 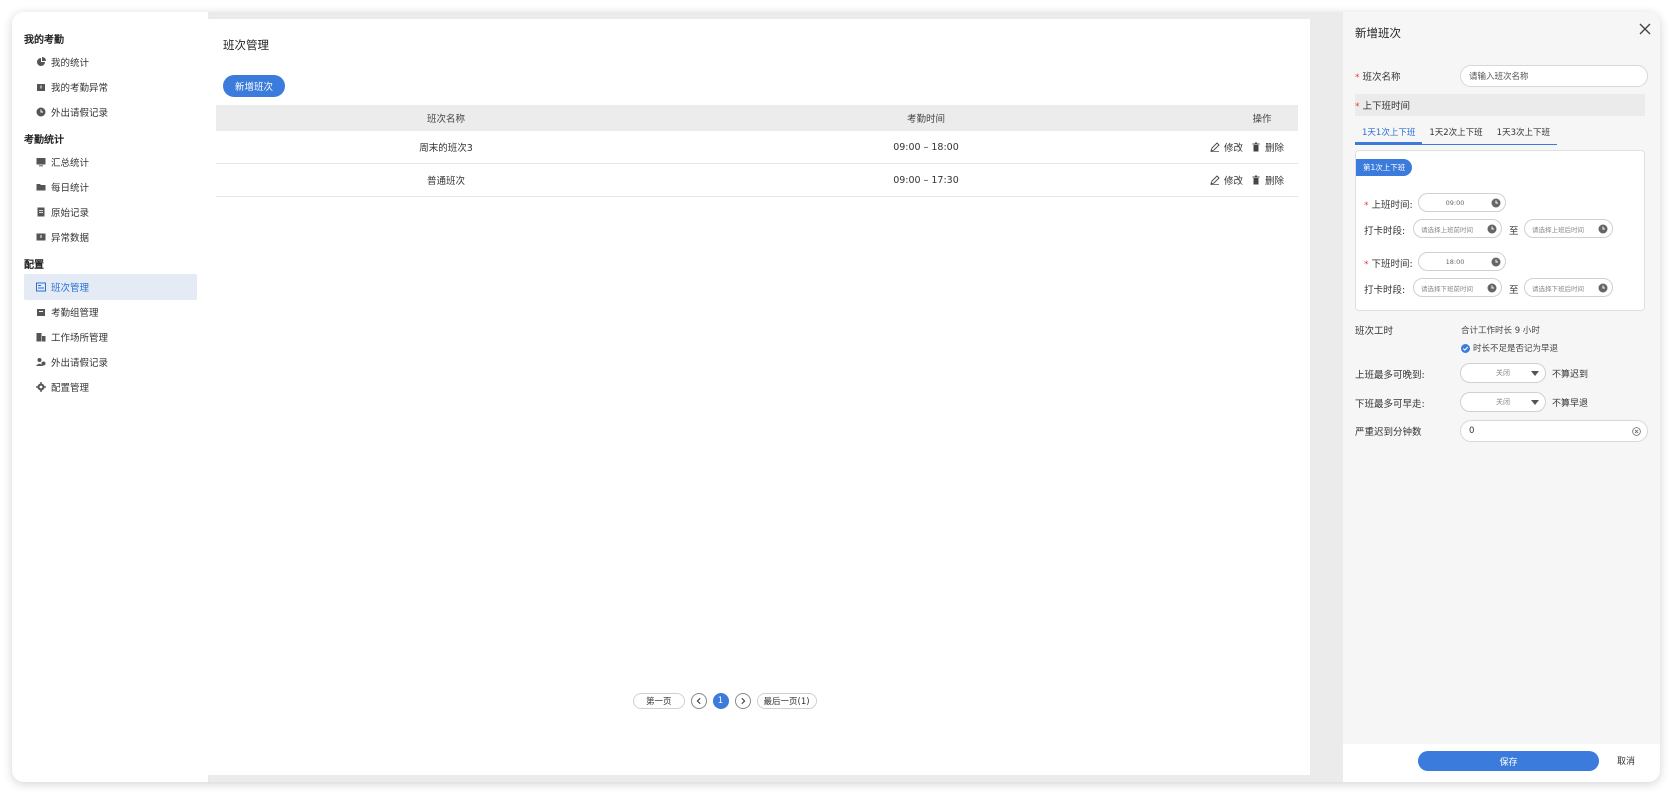 I want to click on sidebar-item-my-stats: 我的统计, so click(x=110, y=62).